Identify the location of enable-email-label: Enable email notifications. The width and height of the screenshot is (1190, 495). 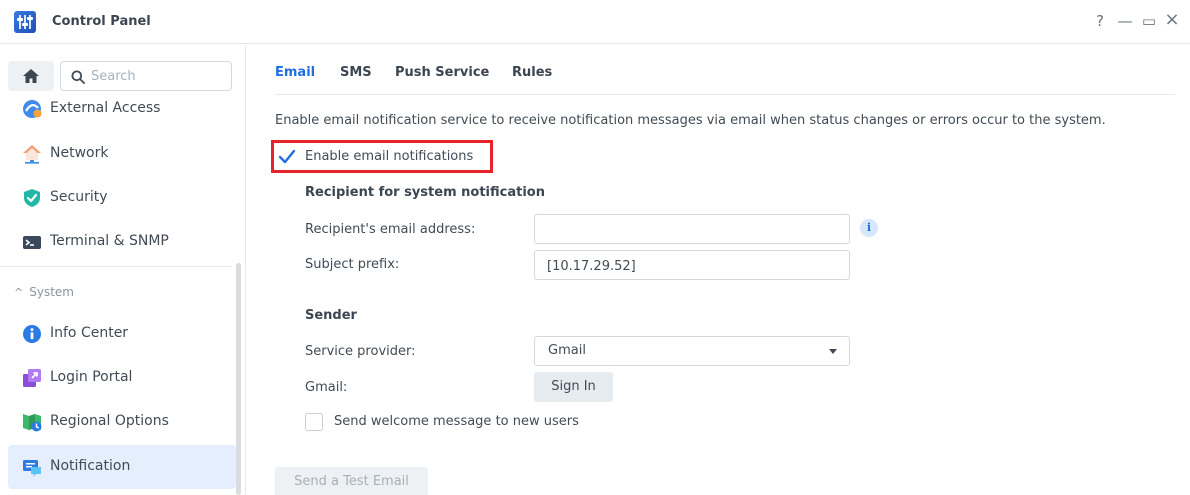
(389, 156).